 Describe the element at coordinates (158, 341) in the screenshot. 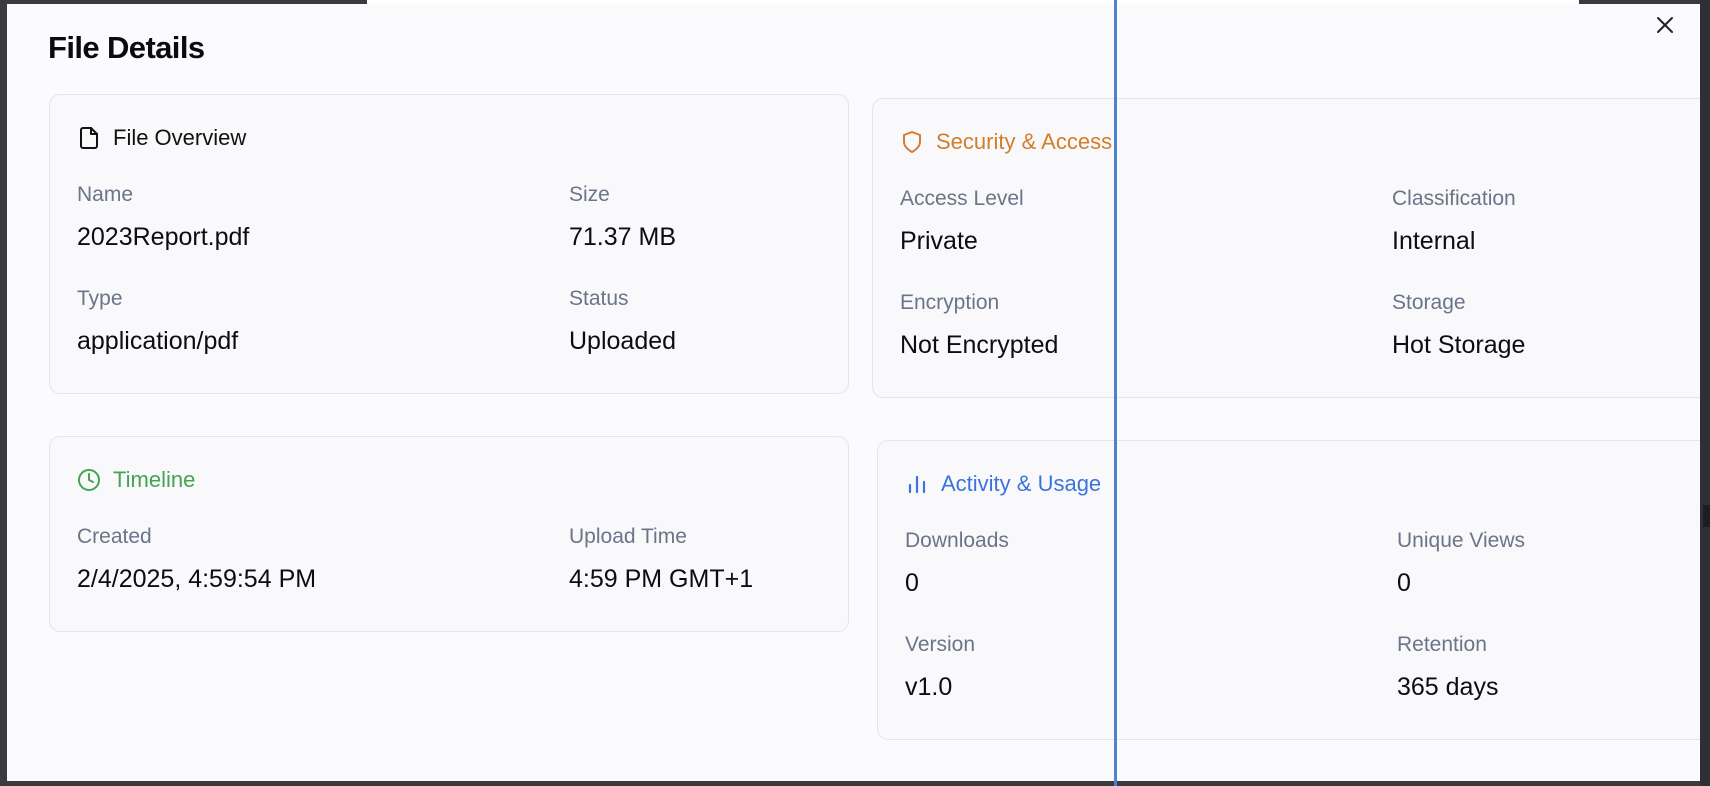

I see `field-value: application/pdf` at that location.